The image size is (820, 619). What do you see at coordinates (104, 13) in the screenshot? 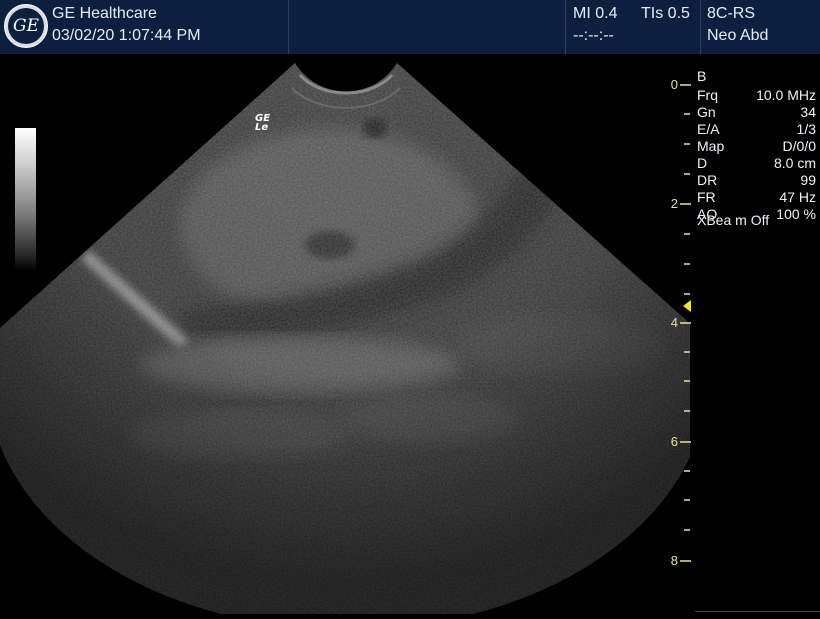
I see `brand-name: GE Healthcare` at bounding box center [104, 13].